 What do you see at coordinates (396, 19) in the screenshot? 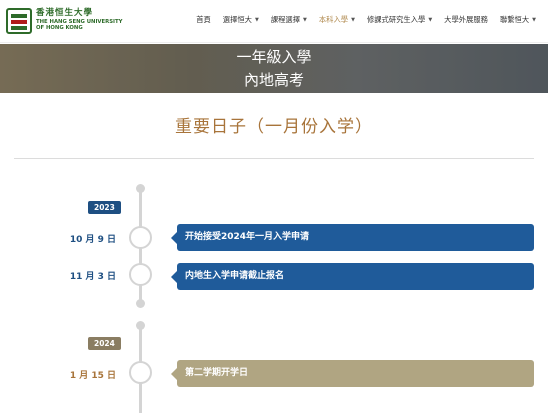
I see `nav-item-label: 修課式研究生入學` at bounding box center [396, 19].